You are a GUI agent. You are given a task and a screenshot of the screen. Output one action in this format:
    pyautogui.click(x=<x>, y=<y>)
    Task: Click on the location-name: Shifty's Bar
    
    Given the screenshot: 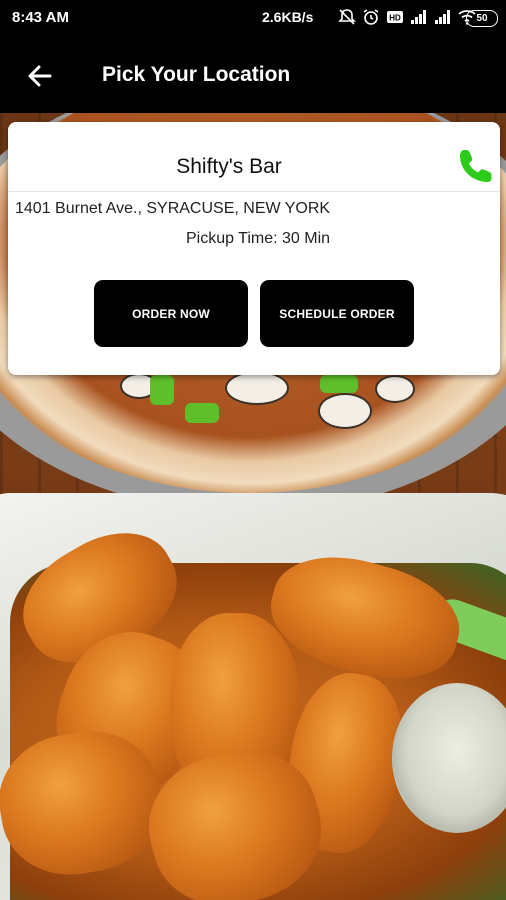 What is the action you would take?
    pyautogui.click(x=229, y=166)
    